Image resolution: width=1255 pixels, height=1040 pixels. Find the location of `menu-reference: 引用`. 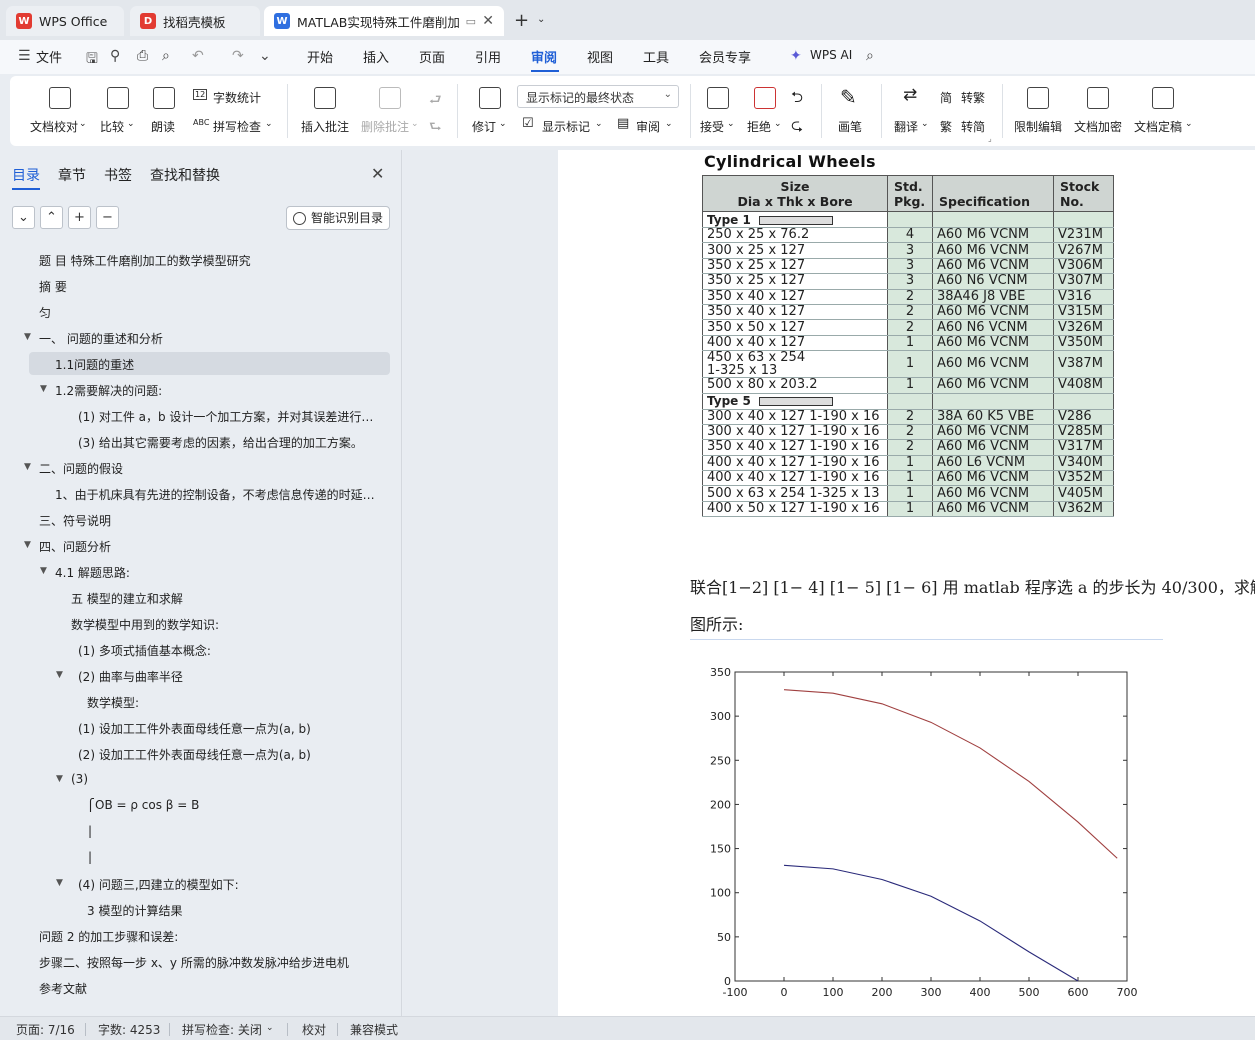

menu-reference: 引用 is located at coordinates (488, 56).